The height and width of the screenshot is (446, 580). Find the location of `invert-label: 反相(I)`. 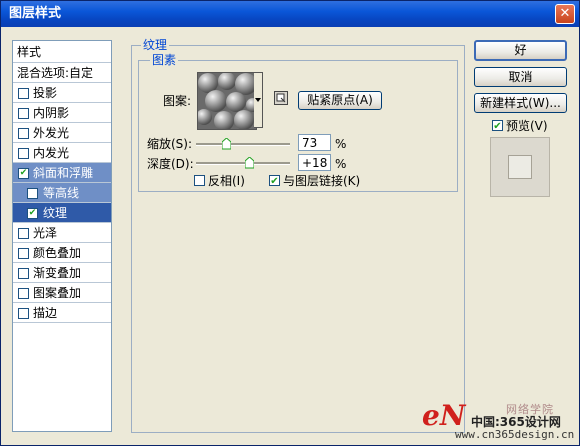

invert-label: 反相(I) is located at coordinates (226, 181).